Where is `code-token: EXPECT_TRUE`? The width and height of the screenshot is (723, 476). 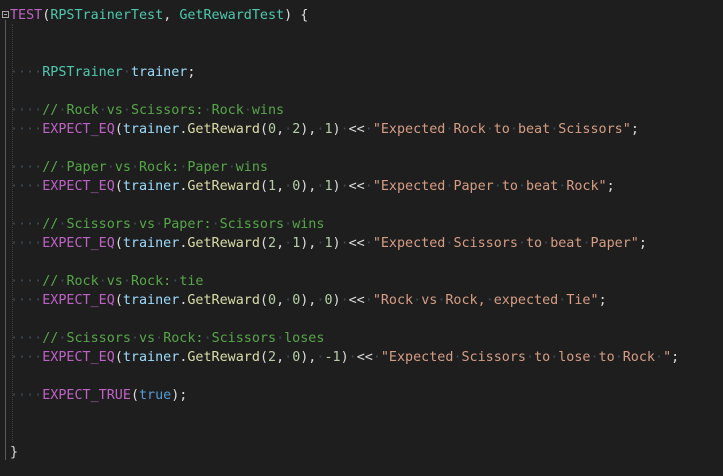 code-token: EXPECT_TRUE is located at coordinates (86, 395).